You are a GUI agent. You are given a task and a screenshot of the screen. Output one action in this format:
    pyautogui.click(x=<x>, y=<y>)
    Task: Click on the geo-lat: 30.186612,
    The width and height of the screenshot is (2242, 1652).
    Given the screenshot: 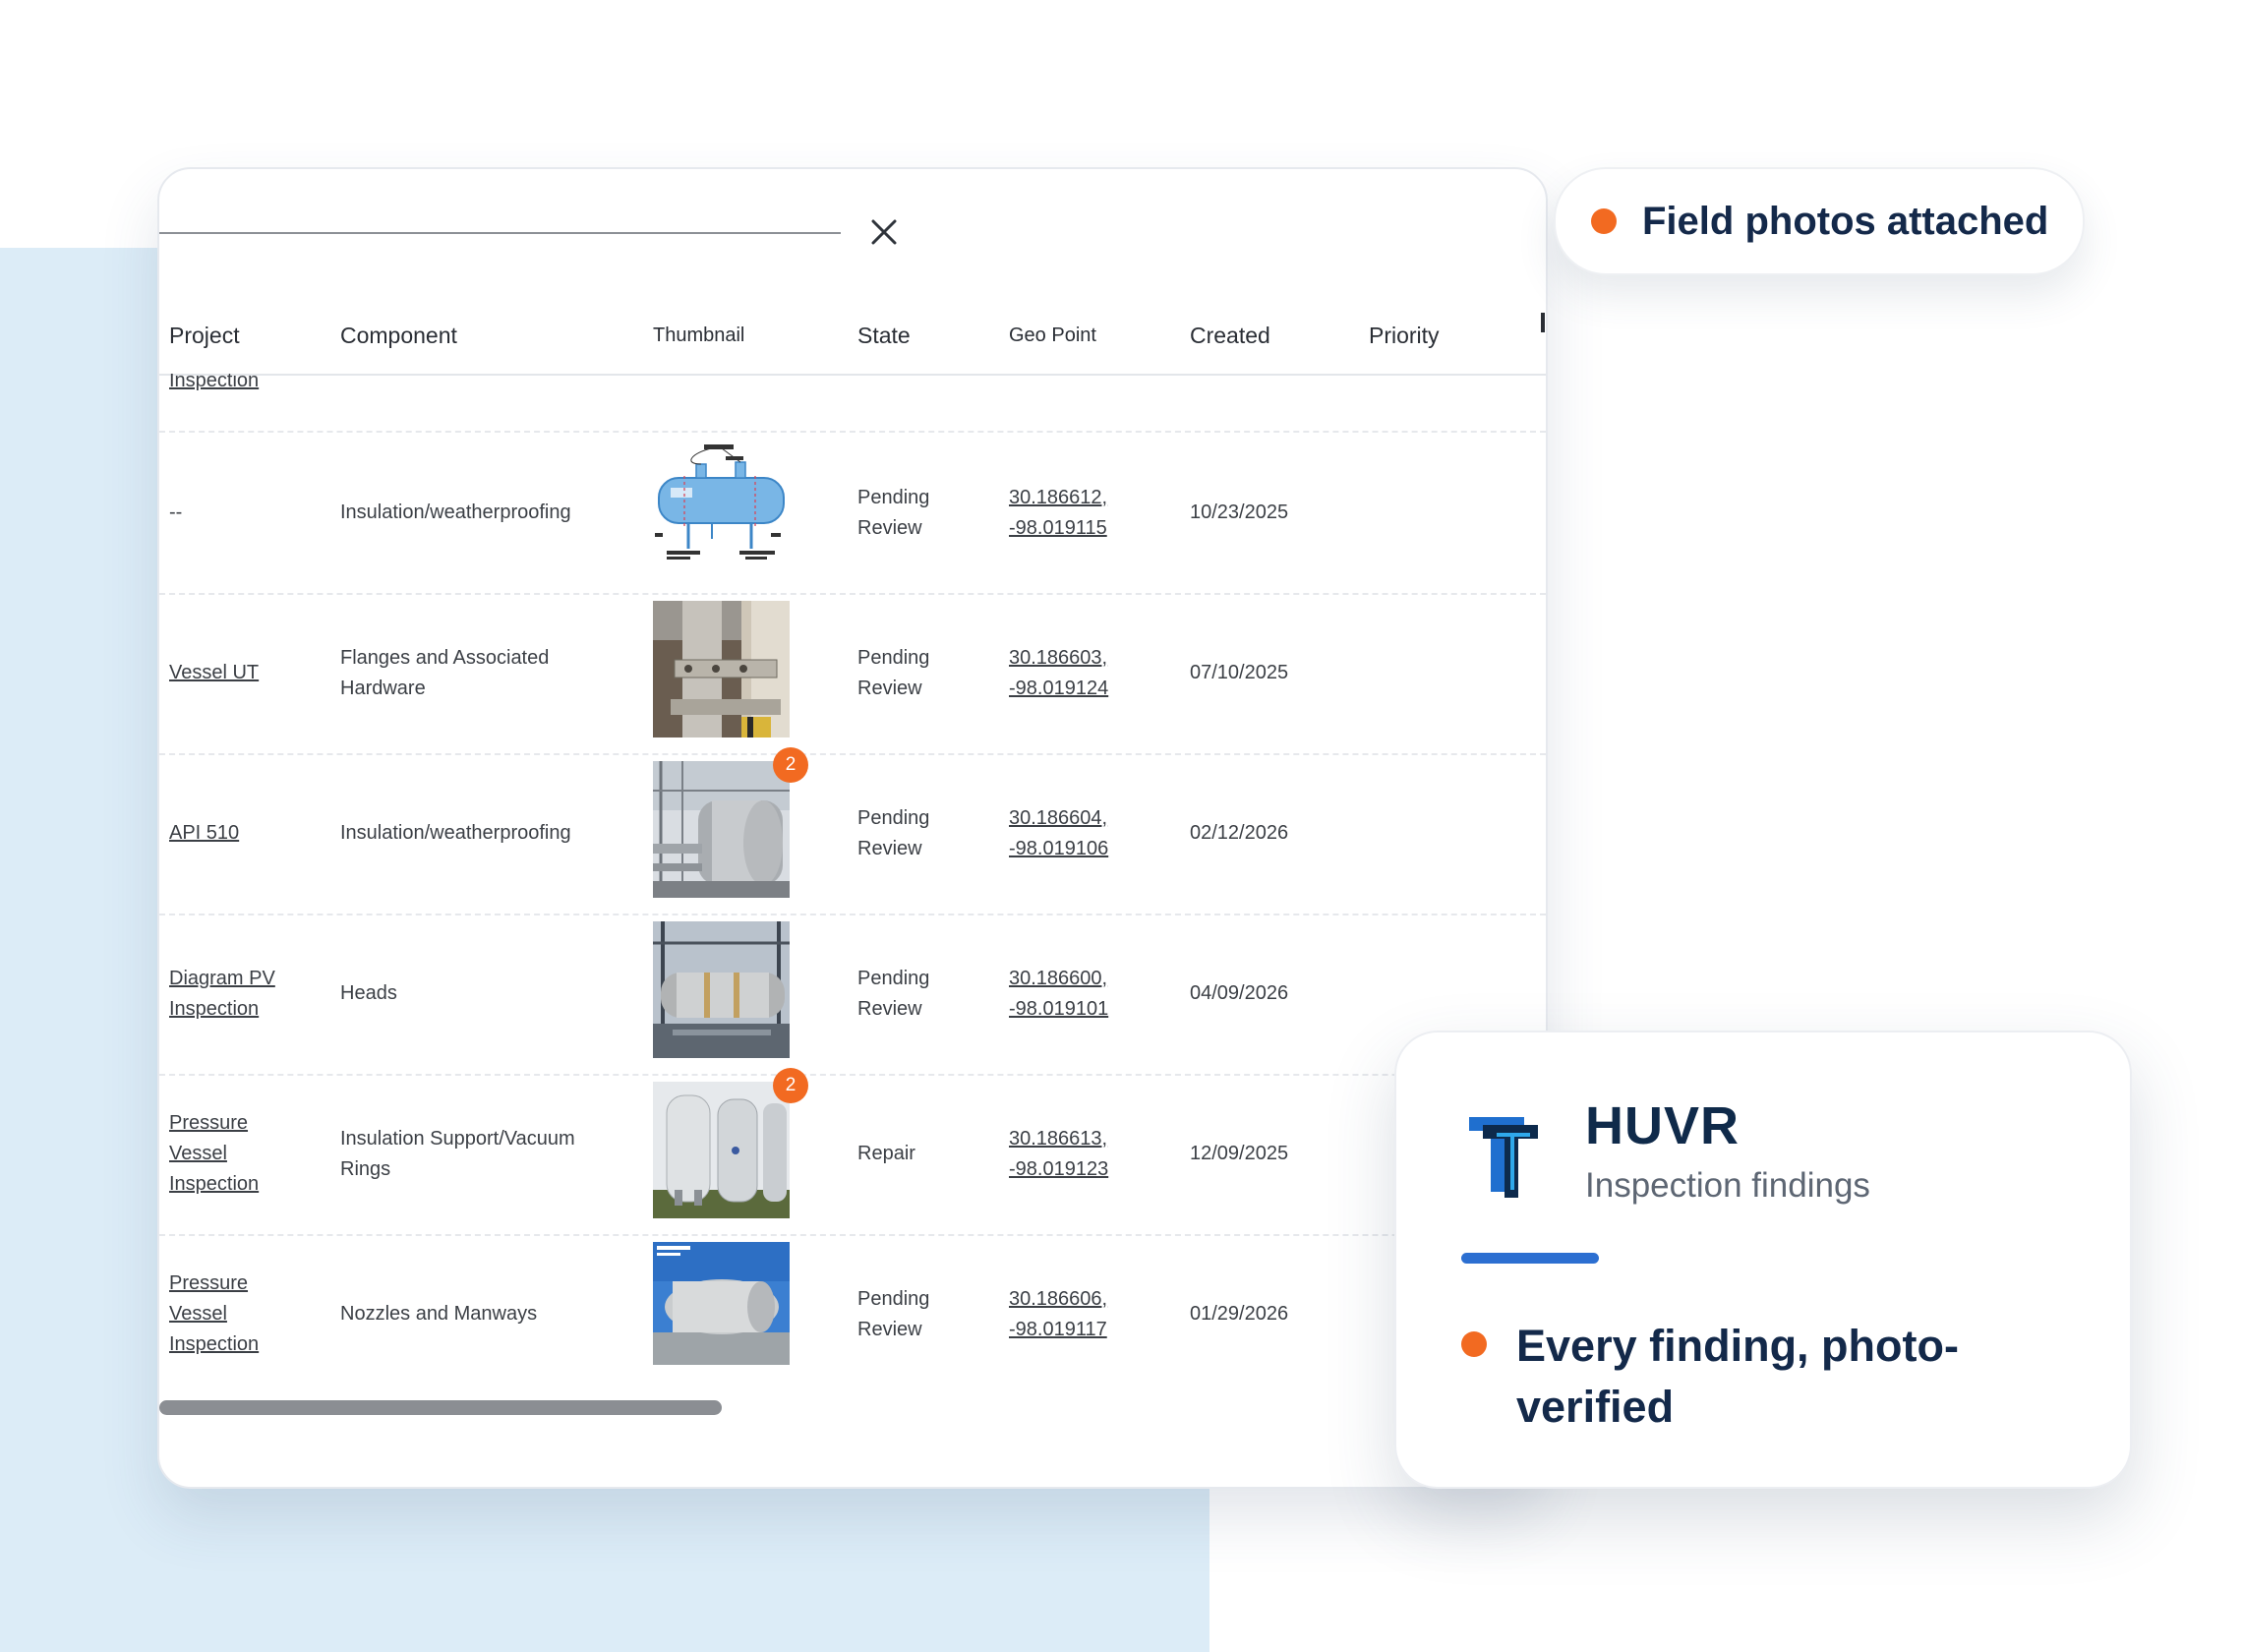 What is the action you would take?
    pyautogui.click(x=1058, y=498)
    